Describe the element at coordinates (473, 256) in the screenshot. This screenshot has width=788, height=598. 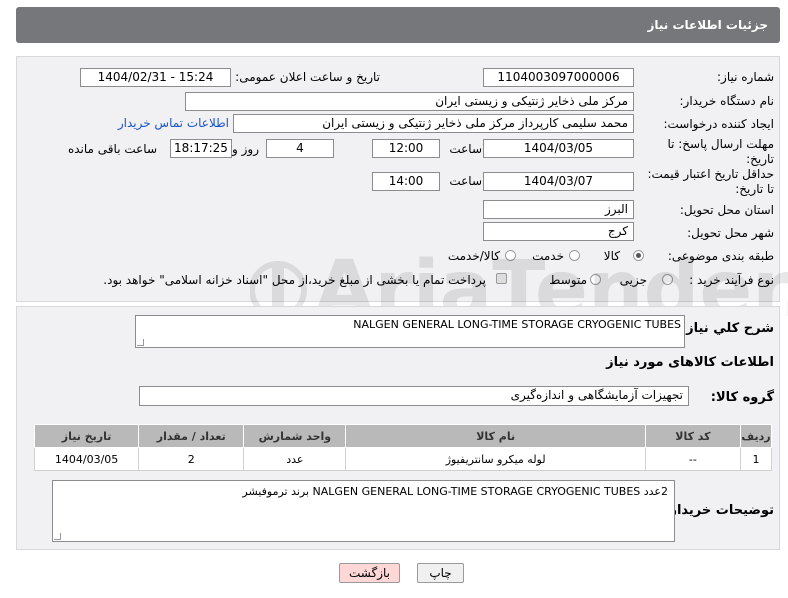
I see `category-option-goods-service: کالا/خدمت` at that location.